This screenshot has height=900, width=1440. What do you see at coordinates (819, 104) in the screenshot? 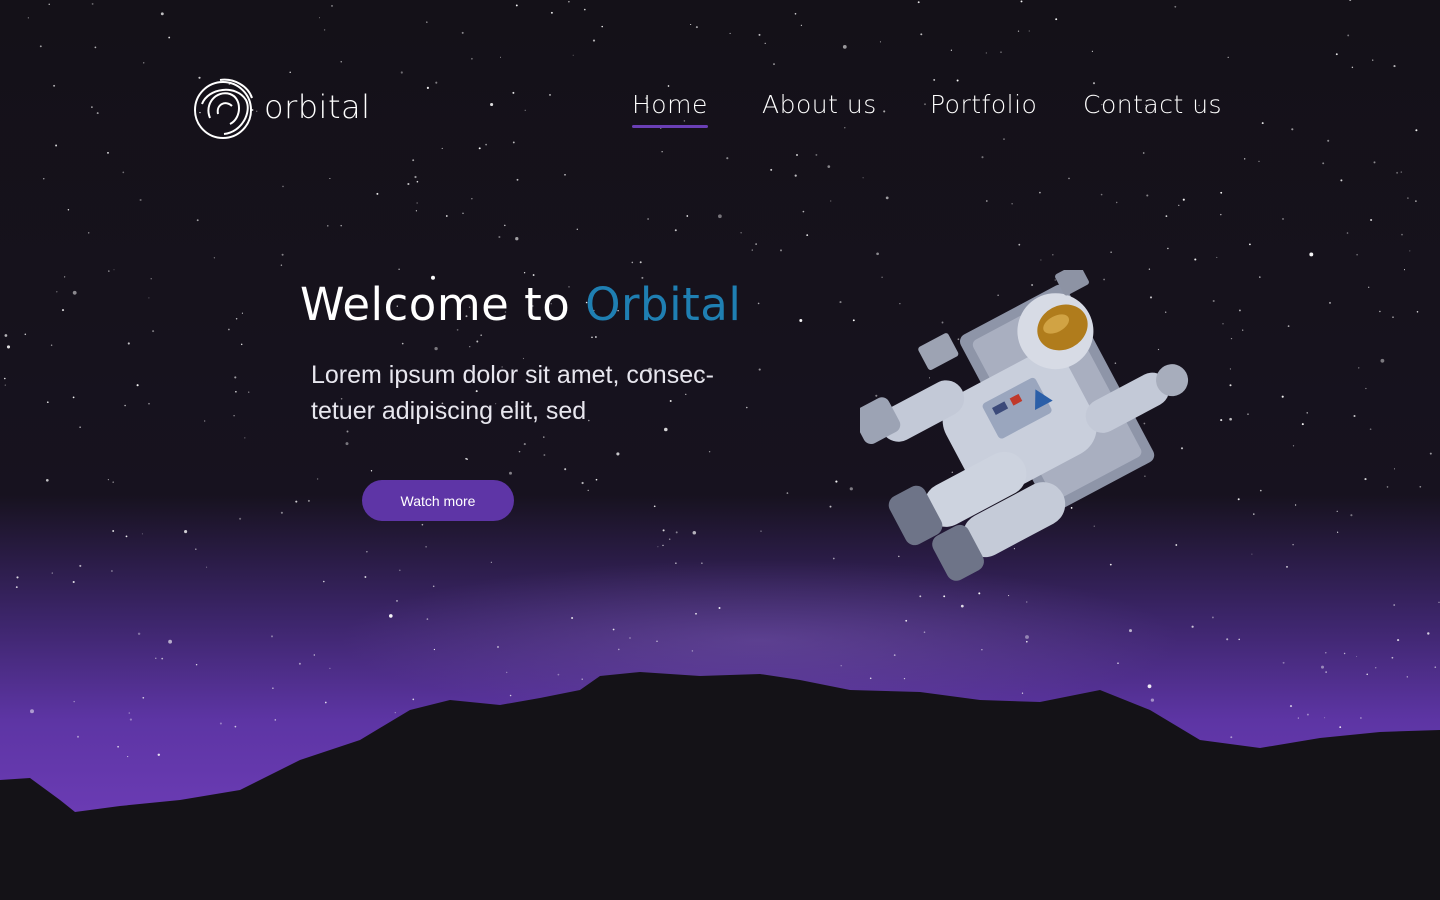
I see `nav-item-about-us: About us` at bounding box center [819, 104].